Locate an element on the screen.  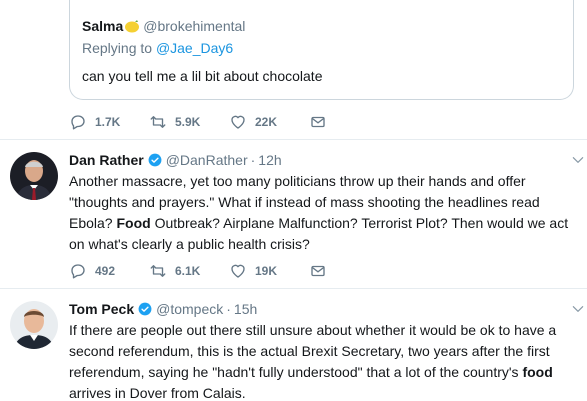
retweet-count: 6.1K is located at coordinates (188, 271).